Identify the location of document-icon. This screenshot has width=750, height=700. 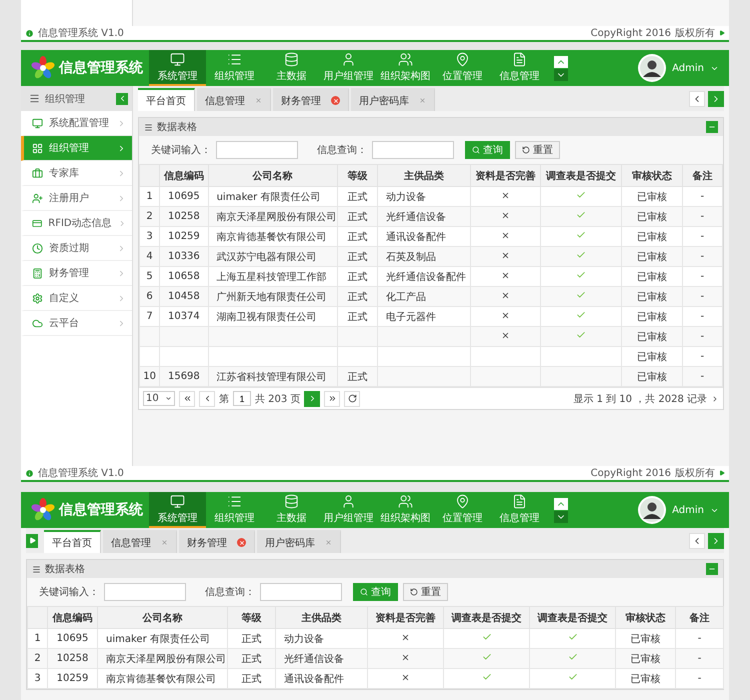
(519, 501).